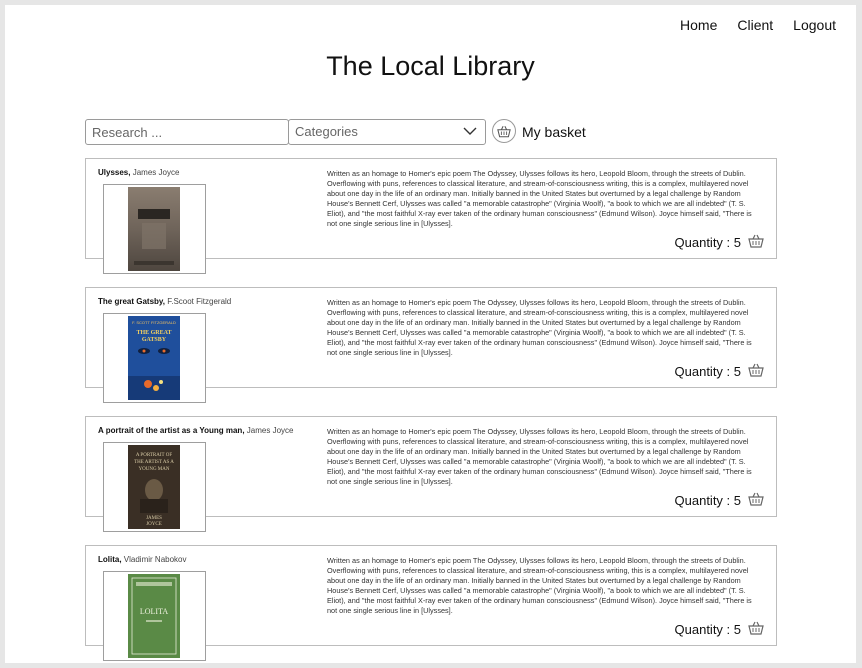 This screenshot has width=862, height=668. What do you see at coordinates (199, 301) in the screenshot?
I see `book-author: F.Scoot Fitzgerald` at bounding box center [199, 301].